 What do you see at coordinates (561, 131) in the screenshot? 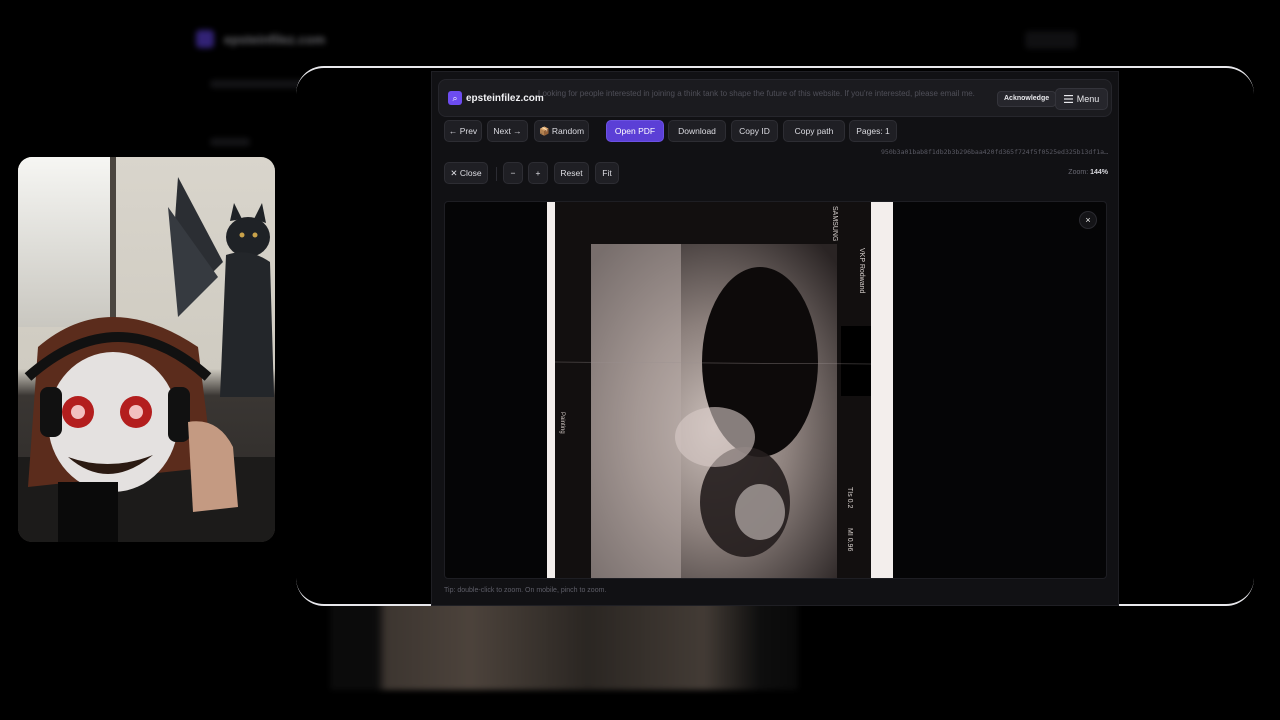
I see `random-button: 📦 Random` at bounding box center [561, 131].